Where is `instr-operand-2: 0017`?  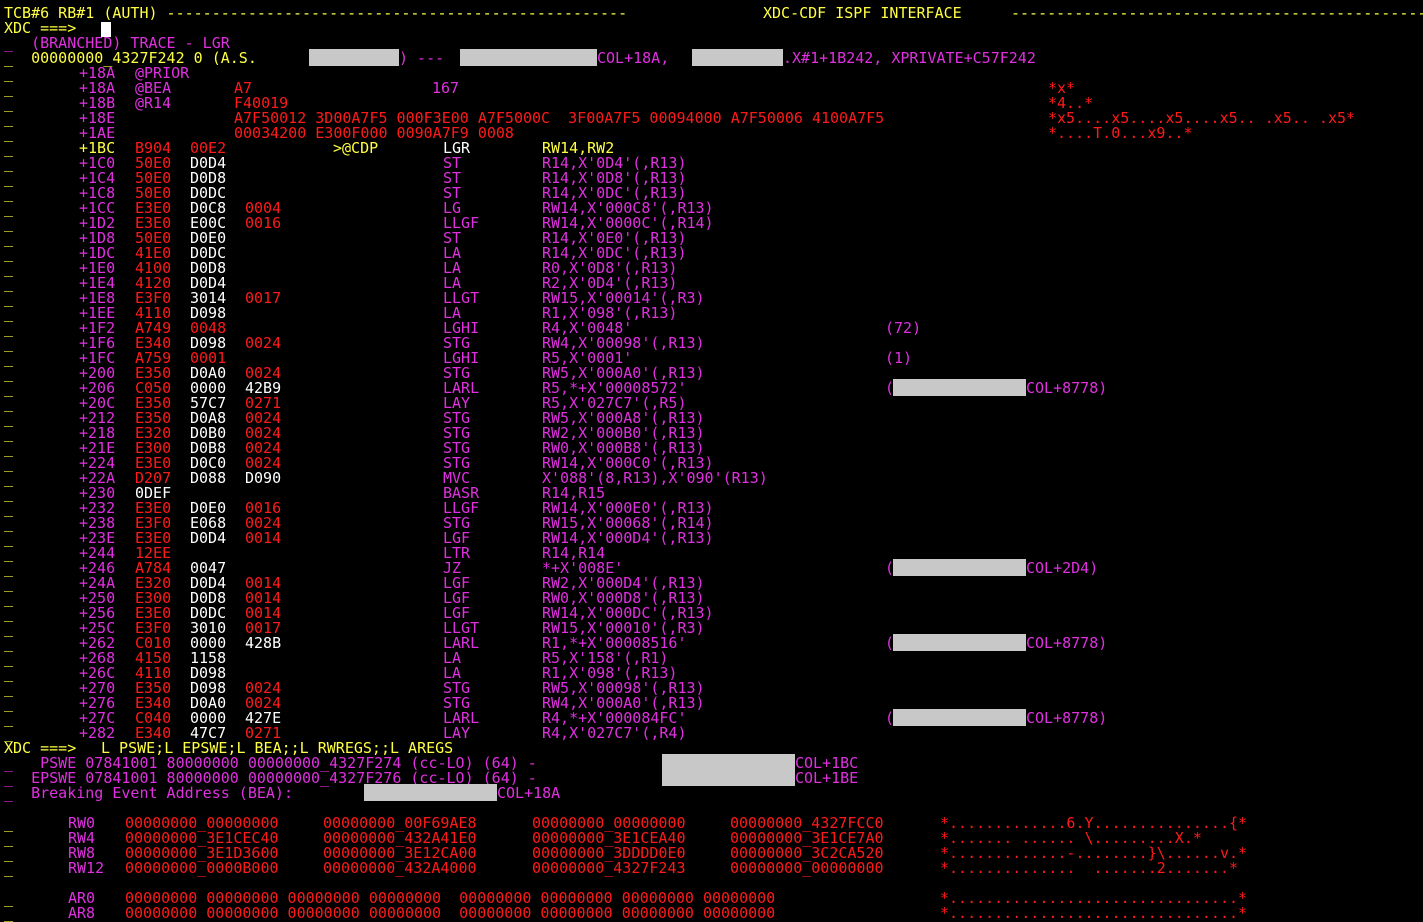
instr-operand-2: 0017 is located at coordinates (263, 298).